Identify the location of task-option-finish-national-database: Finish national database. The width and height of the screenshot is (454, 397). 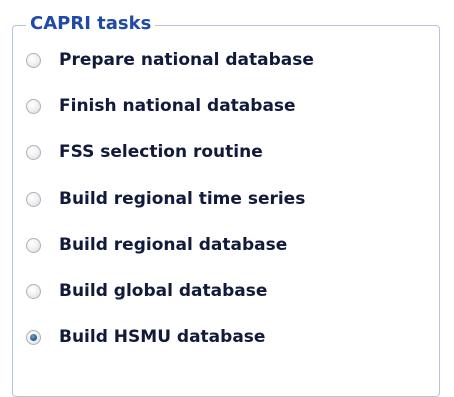
(170, 118).